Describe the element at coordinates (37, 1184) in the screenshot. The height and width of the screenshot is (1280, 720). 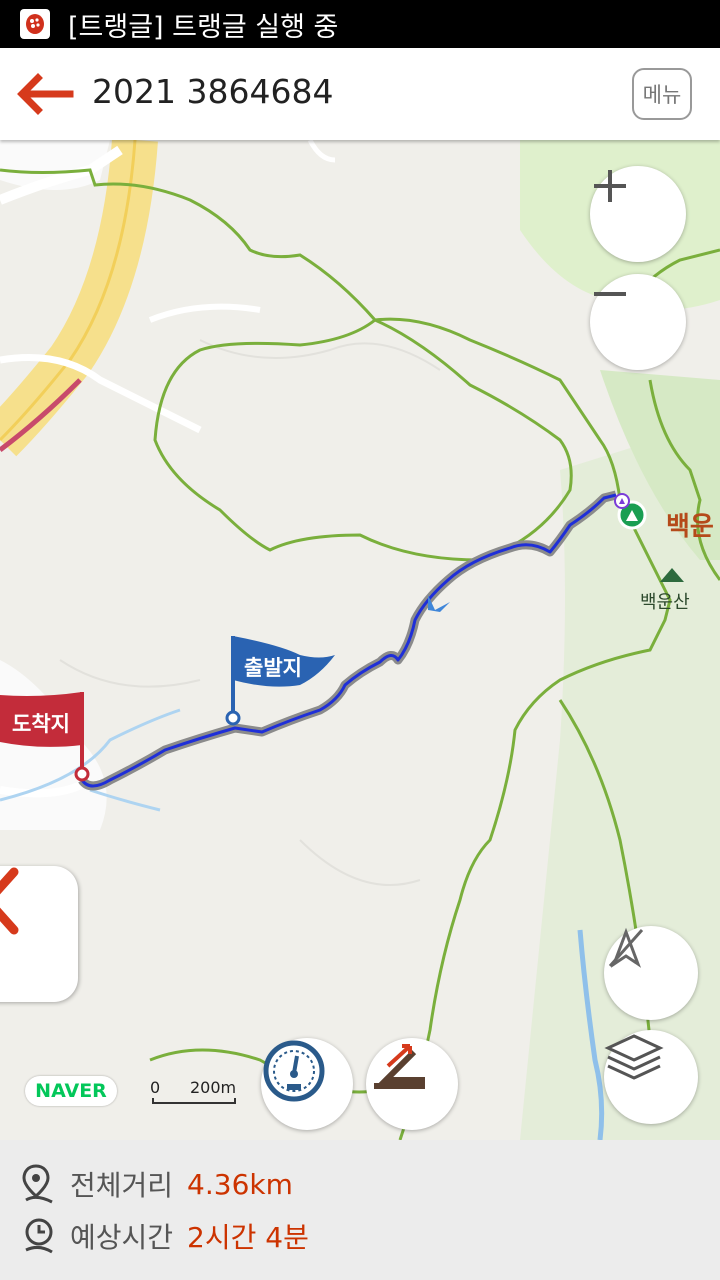
I see `route-distance-icon` at that location.